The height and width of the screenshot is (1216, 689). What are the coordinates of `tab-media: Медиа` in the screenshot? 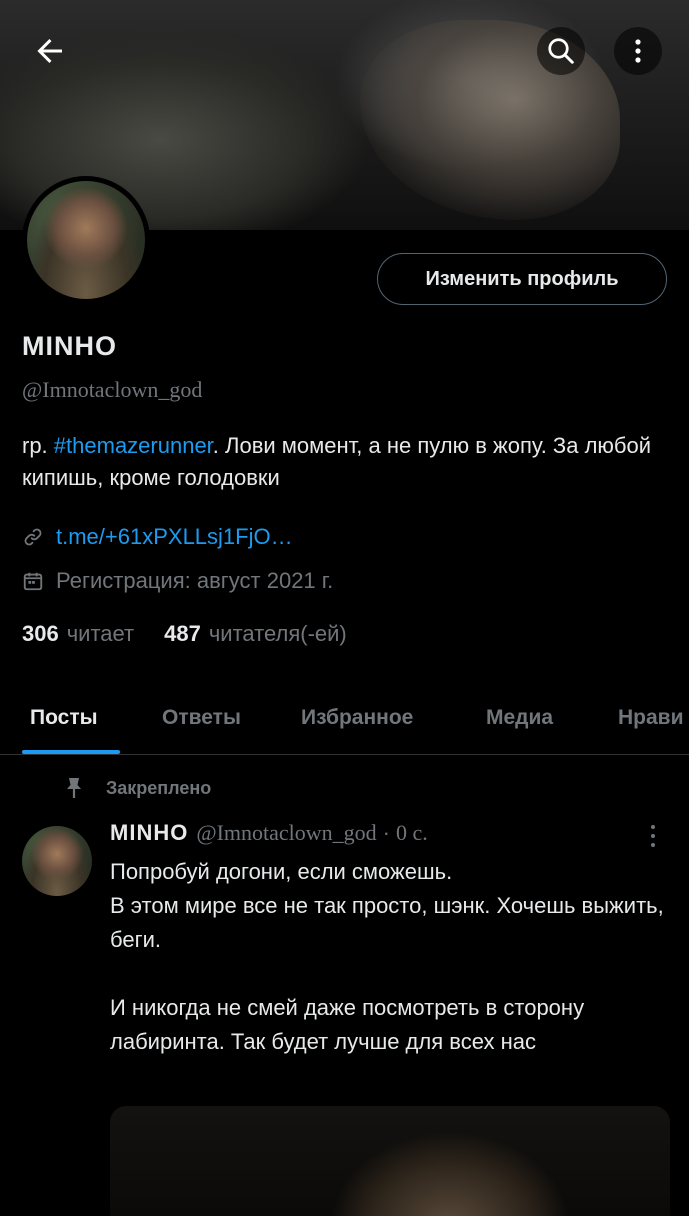 It's located at (519, 718).